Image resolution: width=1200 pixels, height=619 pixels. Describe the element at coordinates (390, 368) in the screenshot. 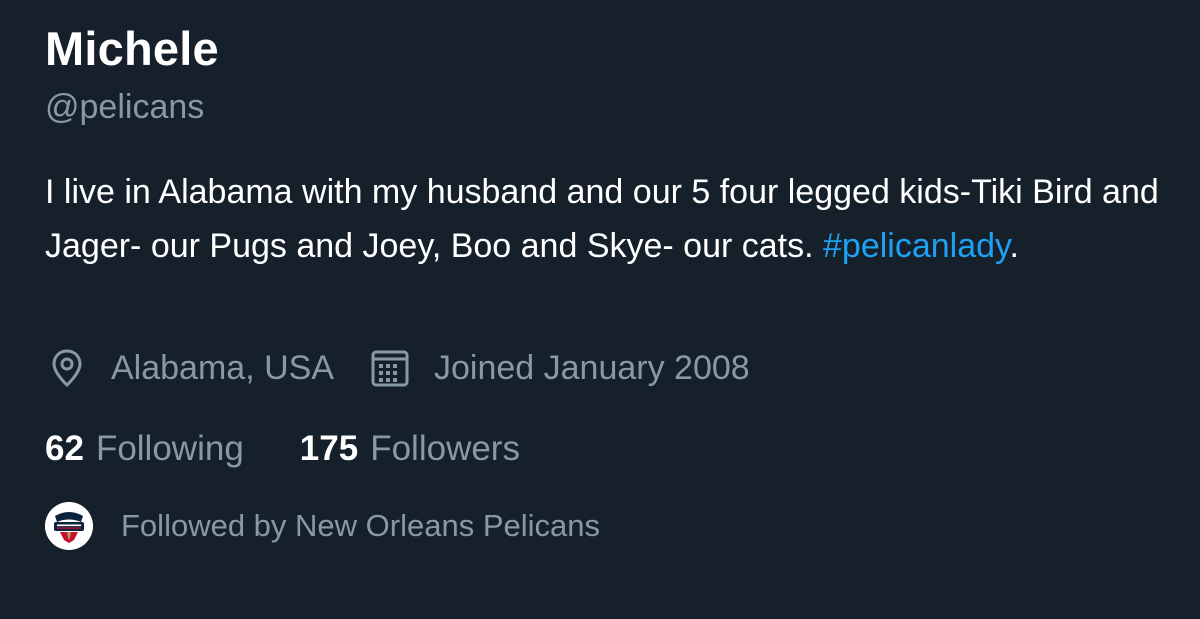

I see `calendar-icon` at that location.